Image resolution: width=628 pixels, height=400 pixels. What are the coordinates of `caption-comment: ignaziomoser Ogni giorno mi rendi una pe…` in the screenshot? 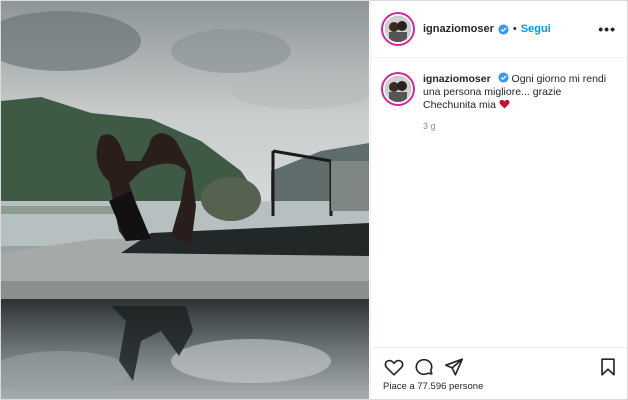 It's located at (499, 85).